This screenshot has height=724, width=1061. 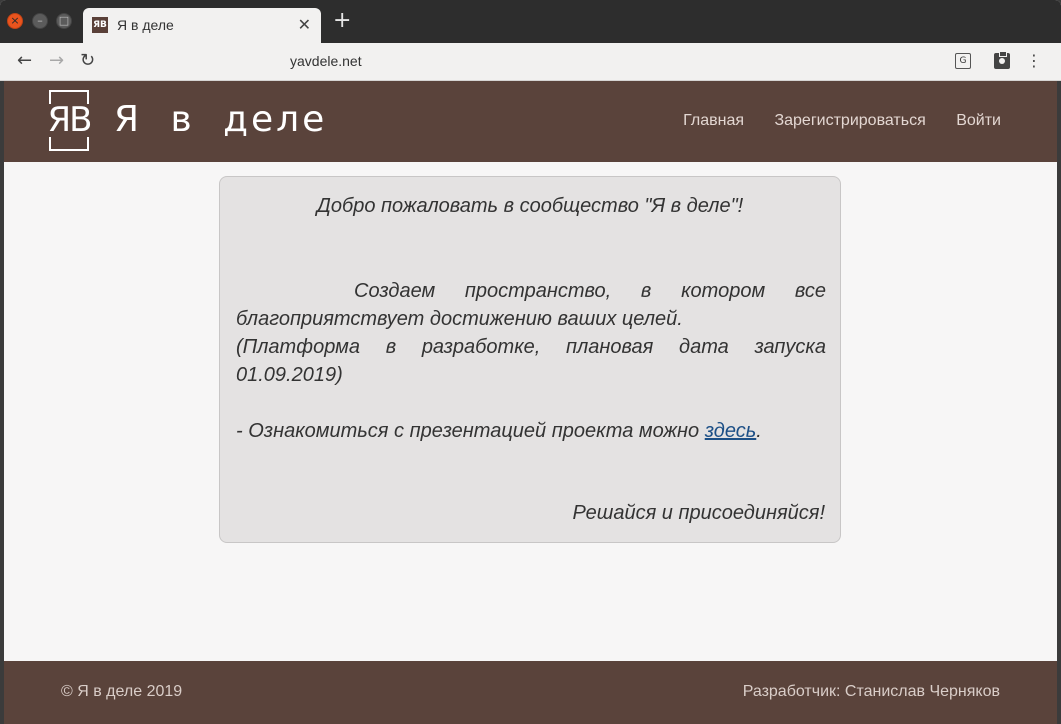 What do you see at coordinates (40, 21) in the screenshot?
I see `minimize-icon: –` at bounding box center [40, 21].